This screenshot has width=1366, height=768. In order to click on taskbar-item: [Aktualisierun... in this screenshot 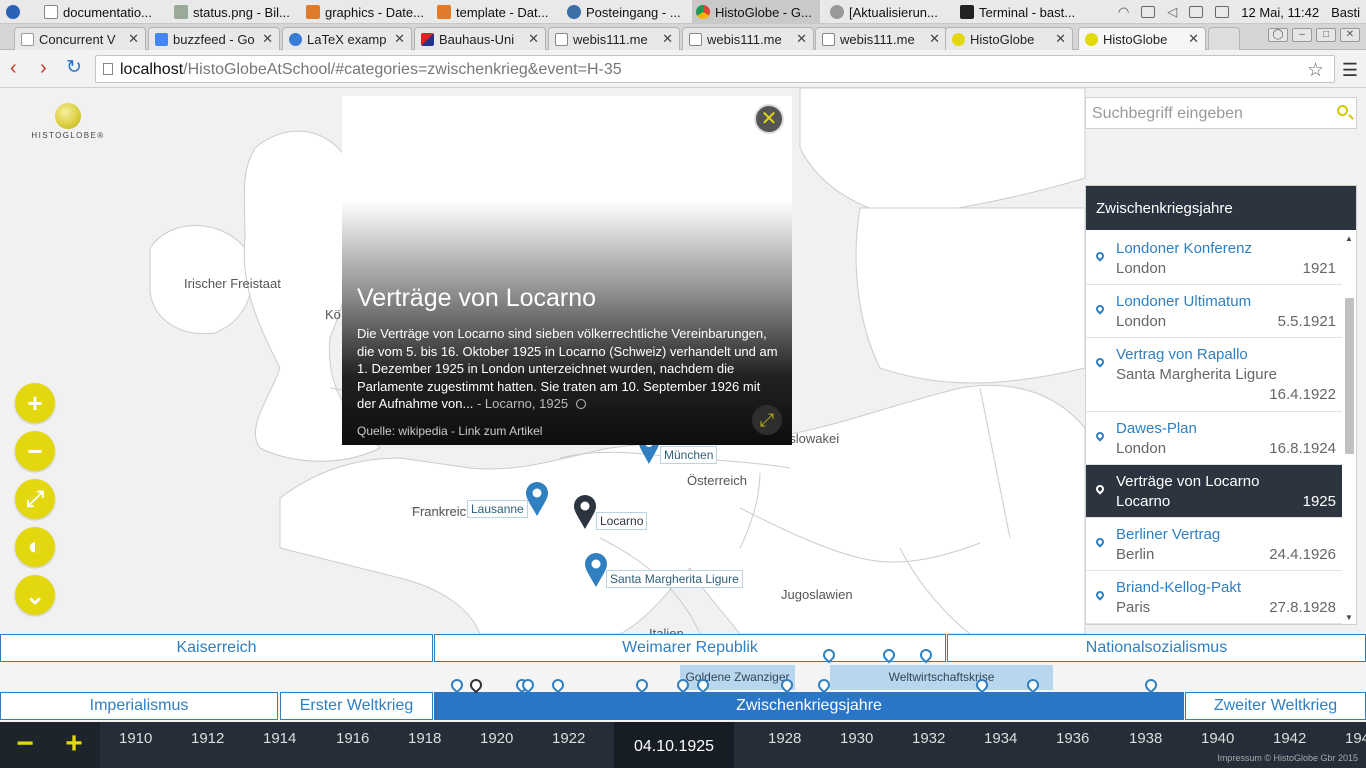, I will do `click(889, 12)`.